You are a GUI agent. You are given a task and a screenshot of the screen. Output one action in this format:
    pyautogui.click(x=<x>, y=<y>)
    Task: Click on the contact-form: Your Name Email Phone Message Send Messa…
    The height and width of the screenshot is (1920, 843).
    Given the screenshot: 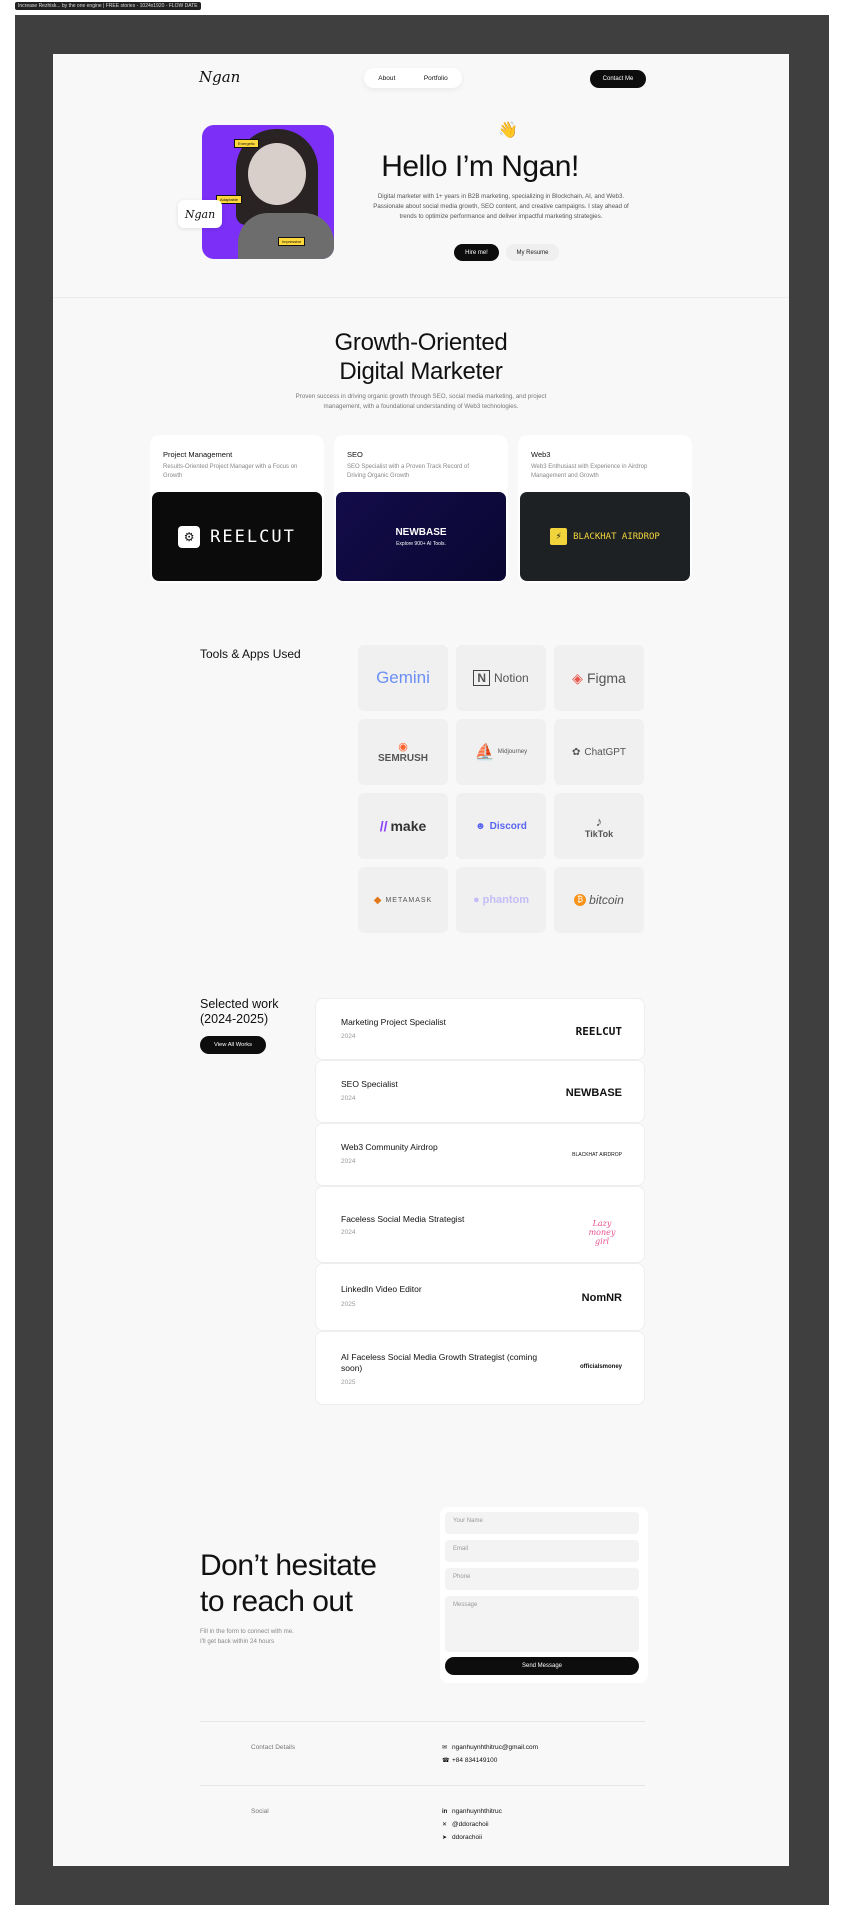 What is the action you would take?
    pyautogui.click(x=544, y=1595)
    